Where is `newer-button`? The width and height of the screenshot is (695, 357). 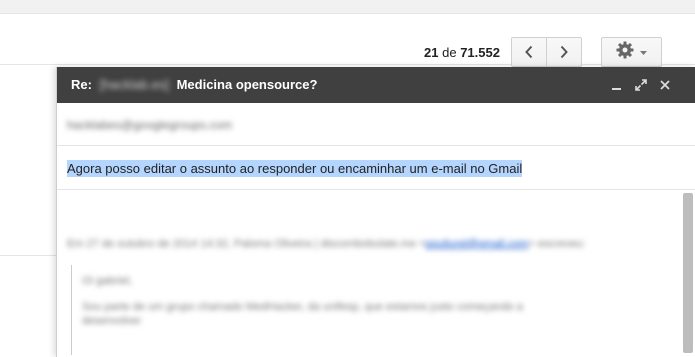
newer-button is located at coordinates (529, 52).